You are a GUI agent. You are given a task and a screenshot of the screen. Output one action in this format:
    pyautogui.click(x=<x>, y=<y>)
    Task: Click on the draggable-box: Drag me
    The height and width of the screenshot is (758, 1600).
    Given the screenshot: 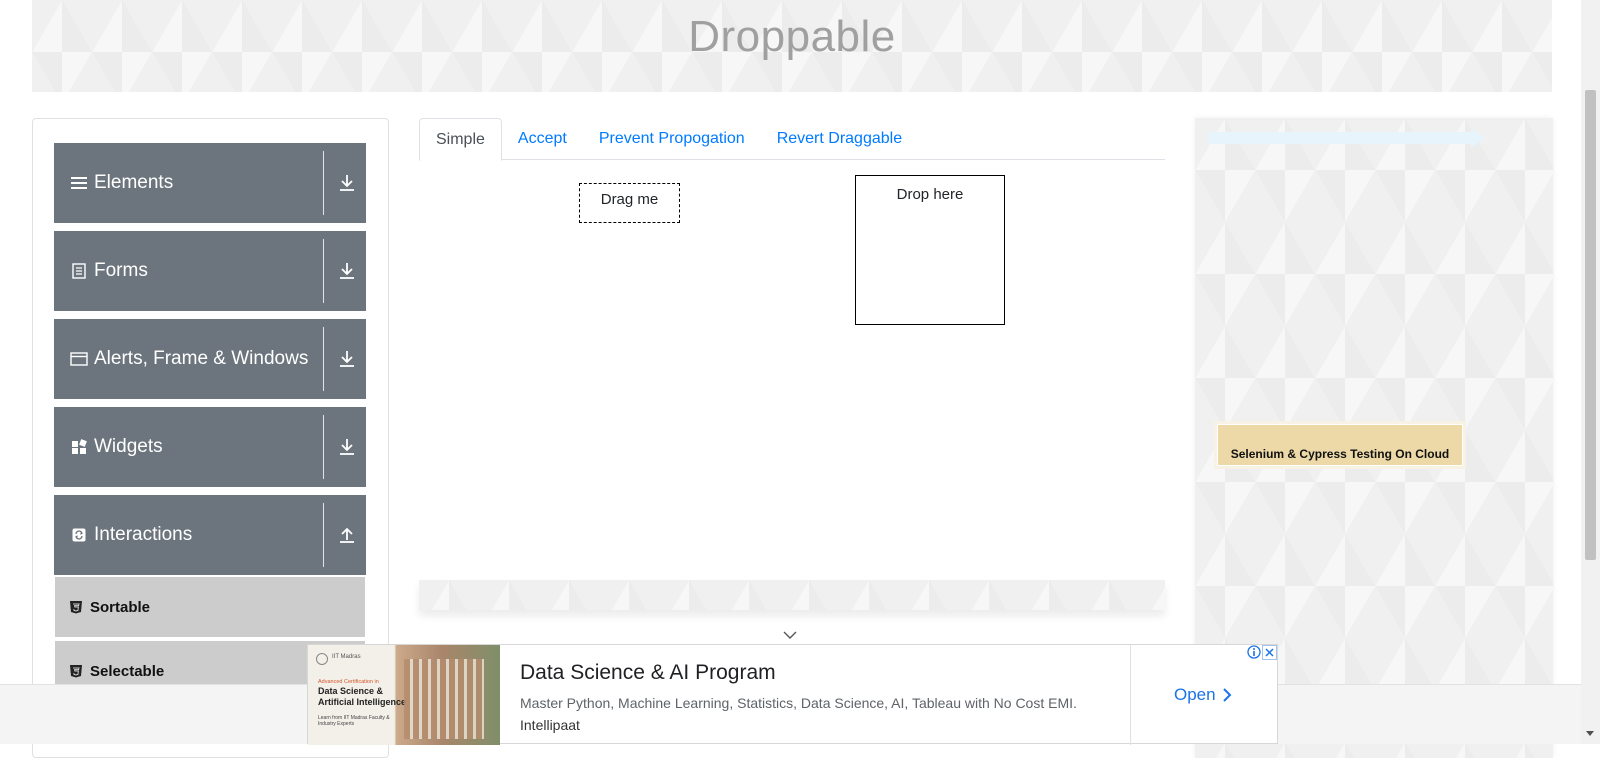 What is the action you would take?
    pyautogui.click(x=629, y=203)
    